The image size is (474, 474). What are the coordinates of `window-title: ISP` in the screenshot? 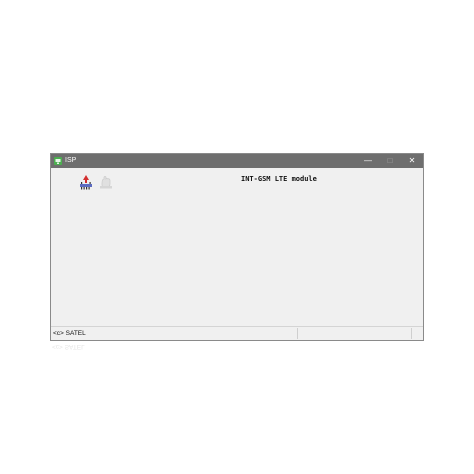 It's located at (71, 160).